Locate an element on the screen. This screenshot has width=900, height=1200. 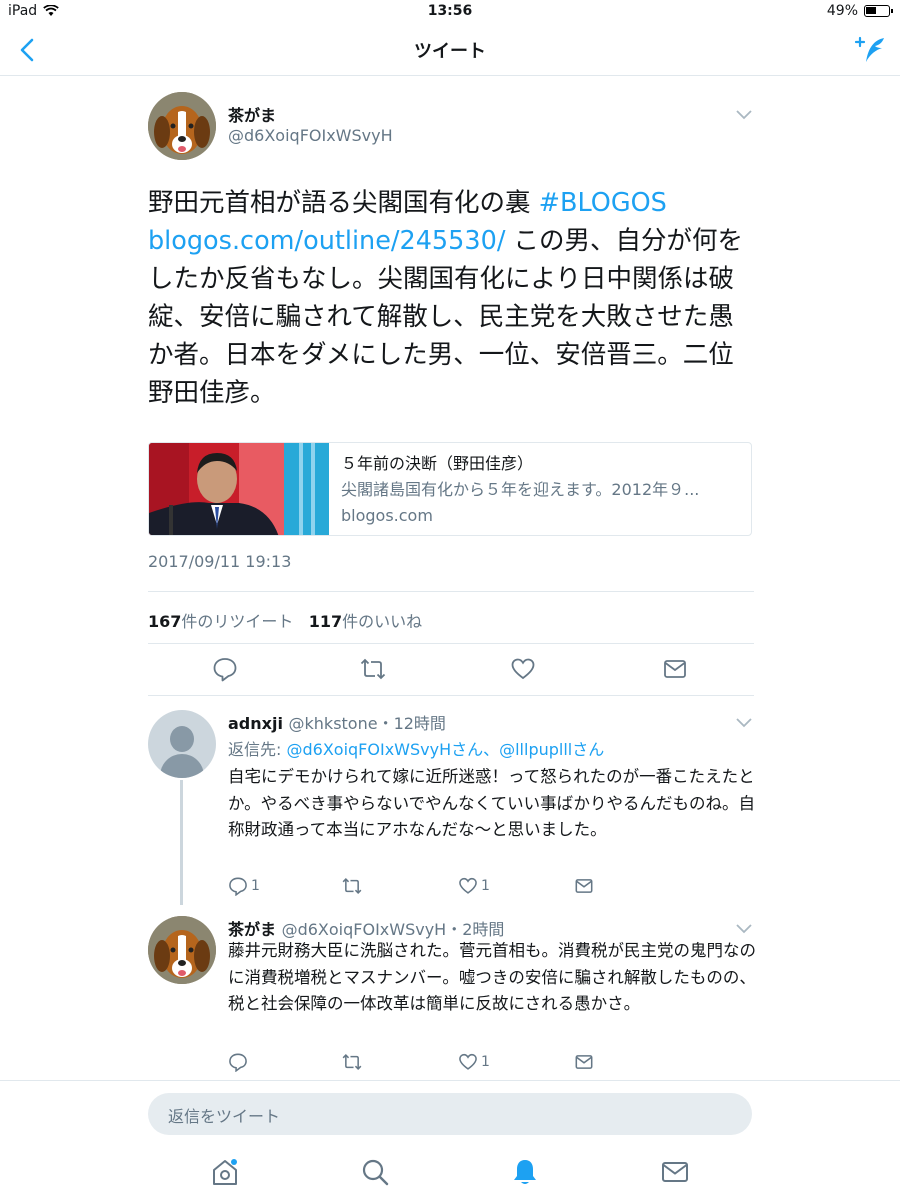
status-time: 13:56 is located at coordinates (450, 11).